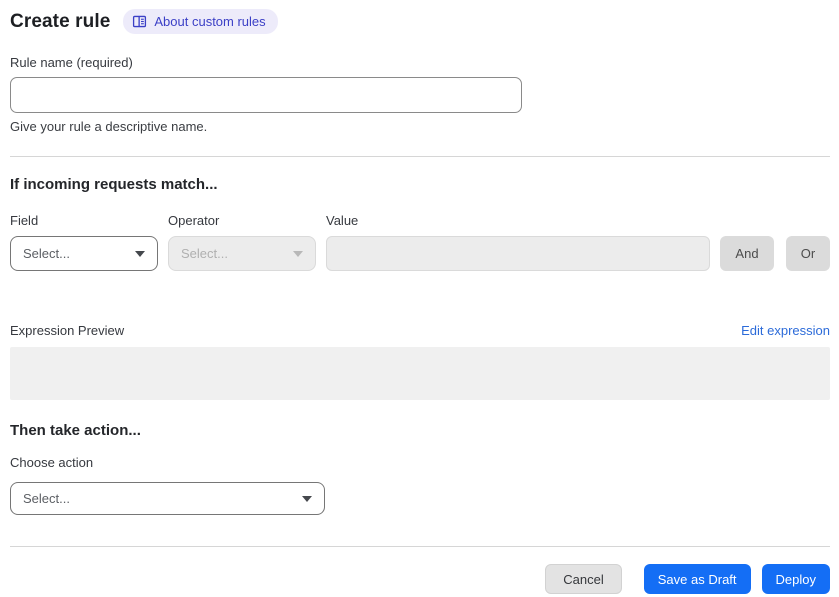 The image size is (839, 597). I want to click on page-header: Create rule About custom rules, so click(420, 21).